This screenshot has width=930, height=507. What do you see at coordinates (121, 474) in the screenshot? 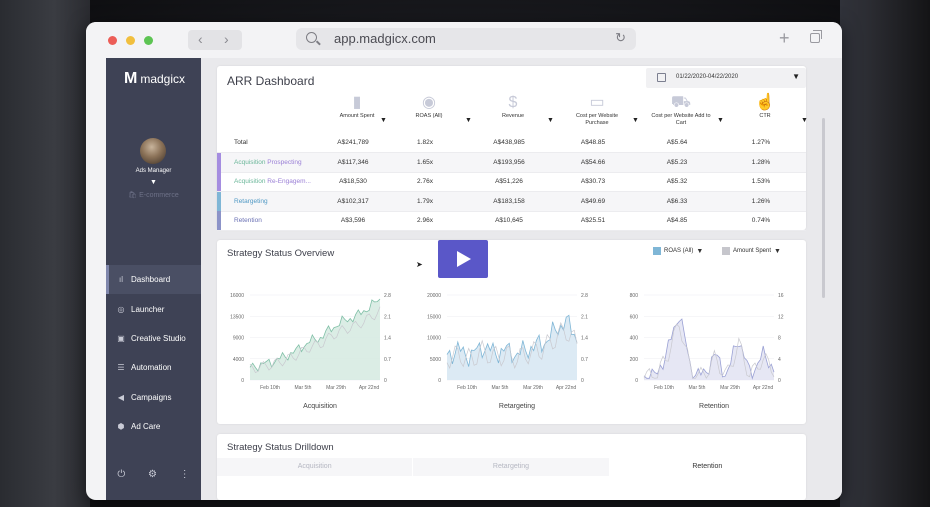
I see `power-icon: ⏻` at bounding box center [121, 474].